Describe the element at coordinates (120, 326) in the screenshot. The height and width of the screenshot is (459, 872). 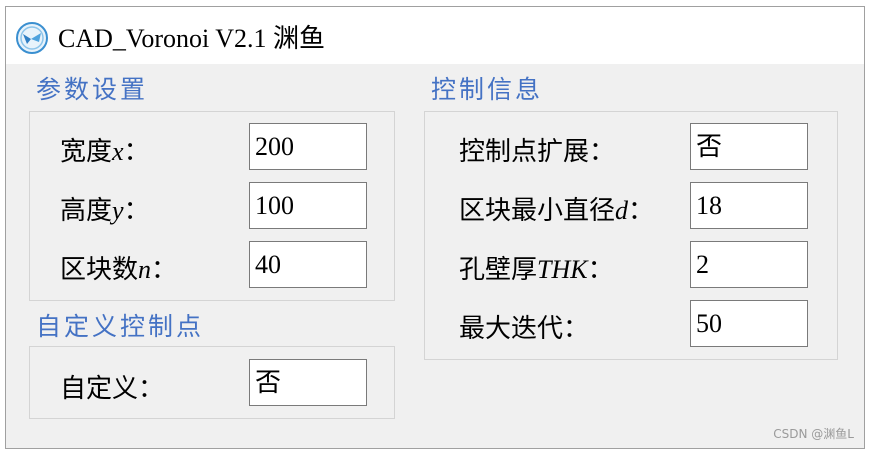
I see `custom-section-title: 自定义控制点` at that location.